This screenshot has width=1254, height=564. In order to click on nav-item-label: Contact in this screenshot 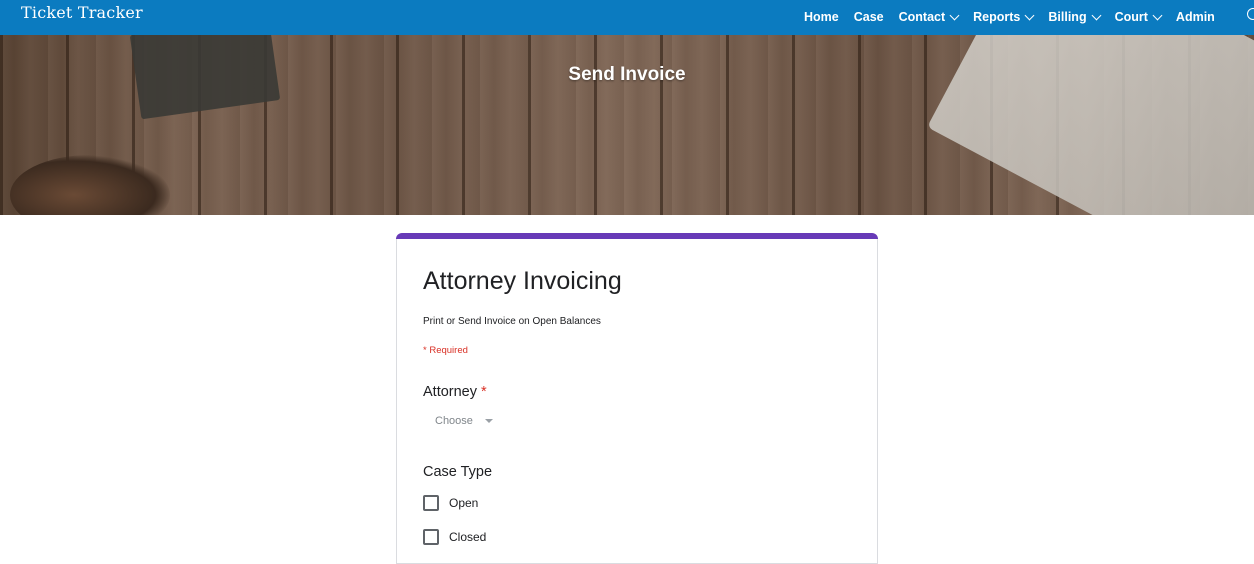, I will do `click(922, 17)`.